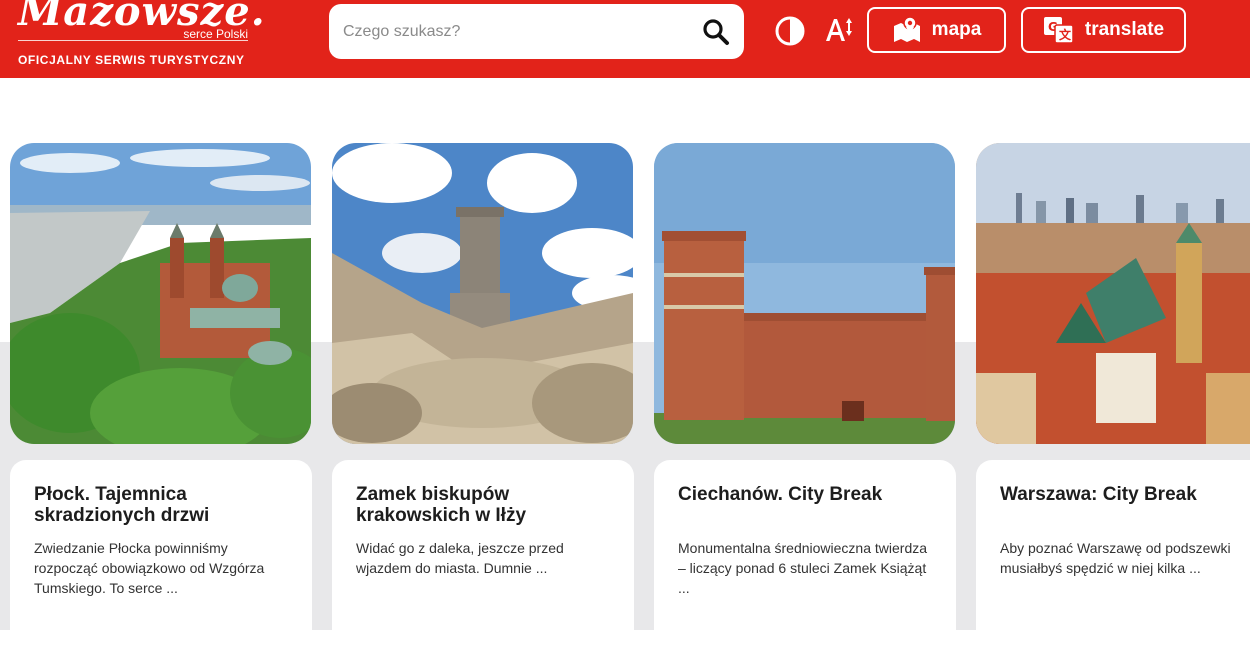 The height and width of the screenshot is (650, 1250). Describe the element at coordinates (790, 31) in the screenshot. I see `contrast-icon` at that location.